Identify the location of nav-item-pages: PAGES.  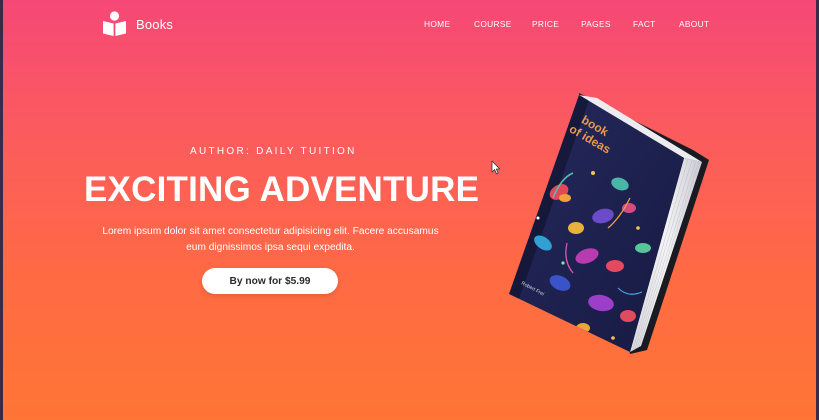
(596, 24).